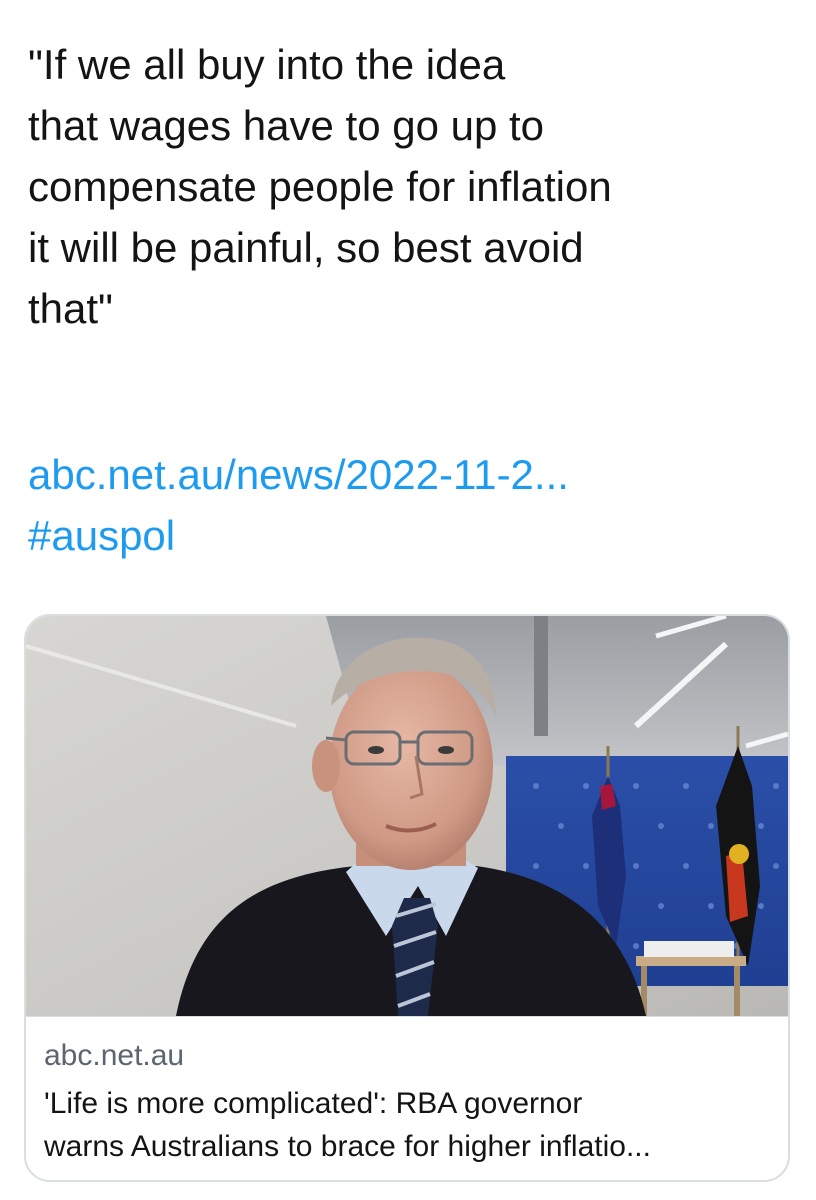  I want to click on tweet-text-line: compensate people for inflation, so click(320, 186).